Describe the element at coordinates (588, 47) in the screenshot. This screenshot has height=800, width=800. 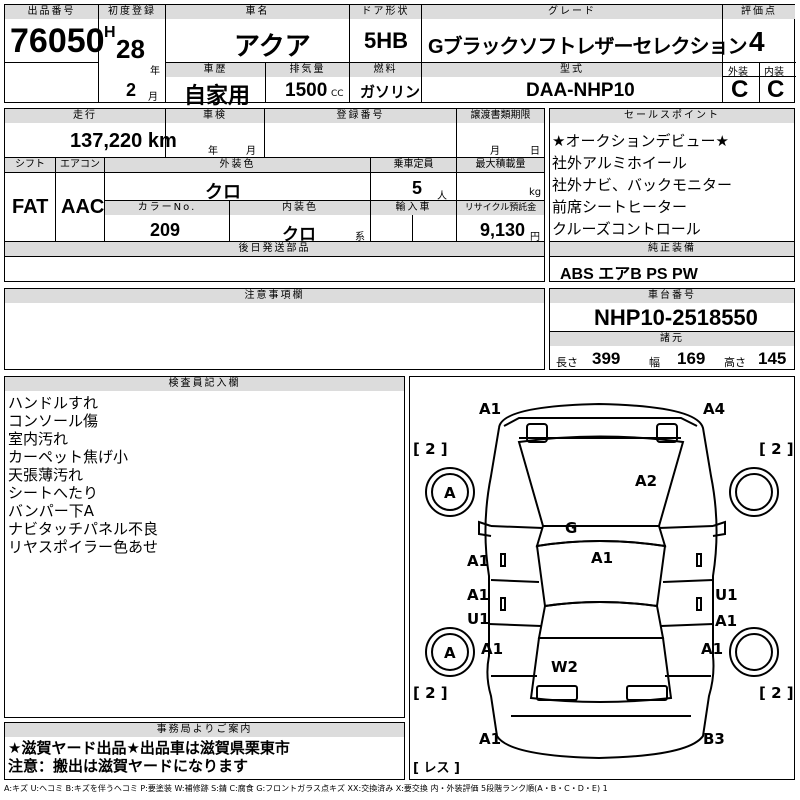
I see `grade: Gブラックソフトレザーセレクション` at that location.